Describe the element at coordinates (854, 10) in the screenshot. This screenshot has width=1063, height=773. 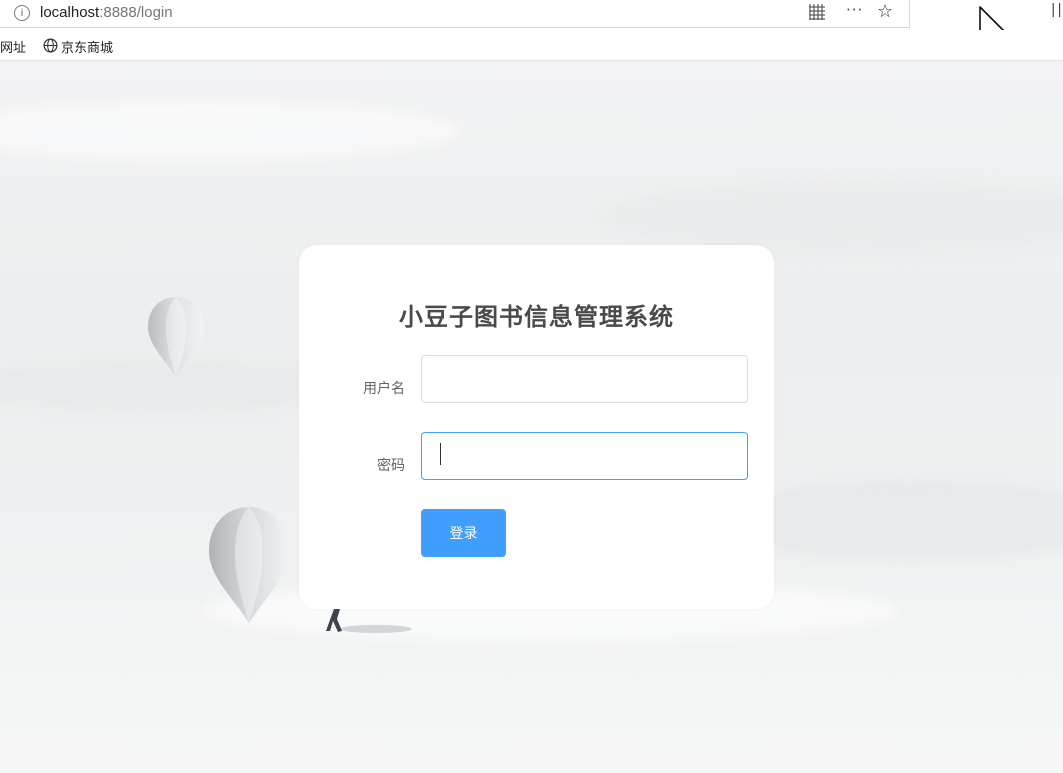
I see `more-actions-icon: ···` at that location.